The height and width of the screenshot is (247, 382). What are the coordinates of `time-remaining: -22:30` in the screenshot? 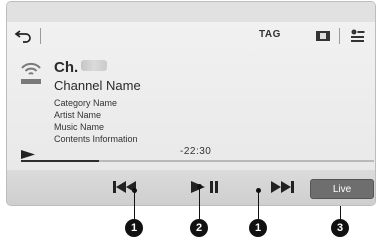 It's located at (196, 151).